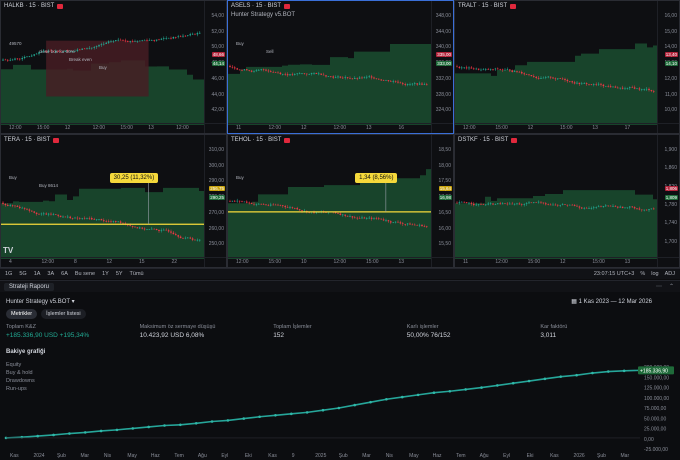 The image size is (680, 460). Describe the element at coordinates (369, 128) in the screenshot. I see `time-tick: 13` at that location.